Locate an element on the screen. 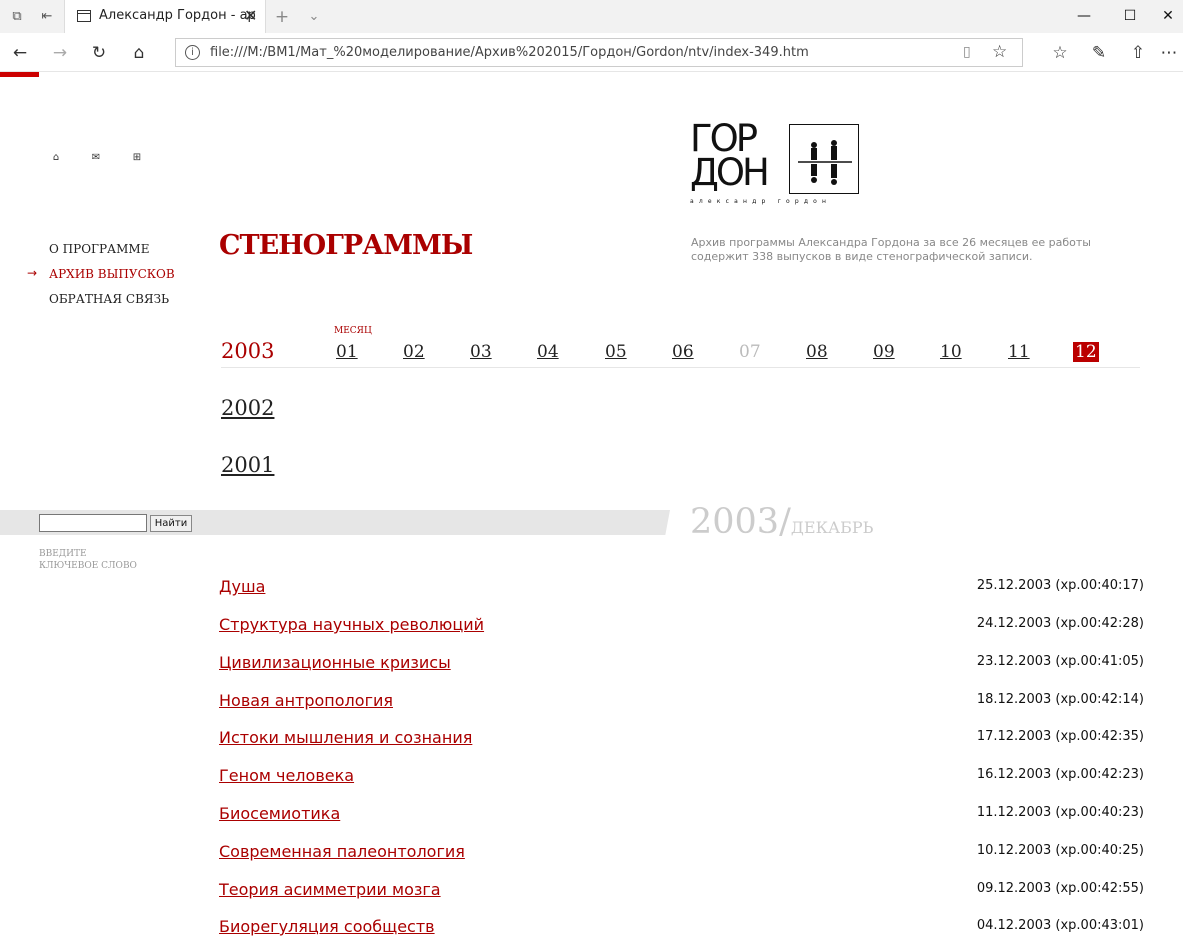 Image resolution: width=1183 pixels, height=936 pixels. month-09: 09 is located at coordinates (884, 352).